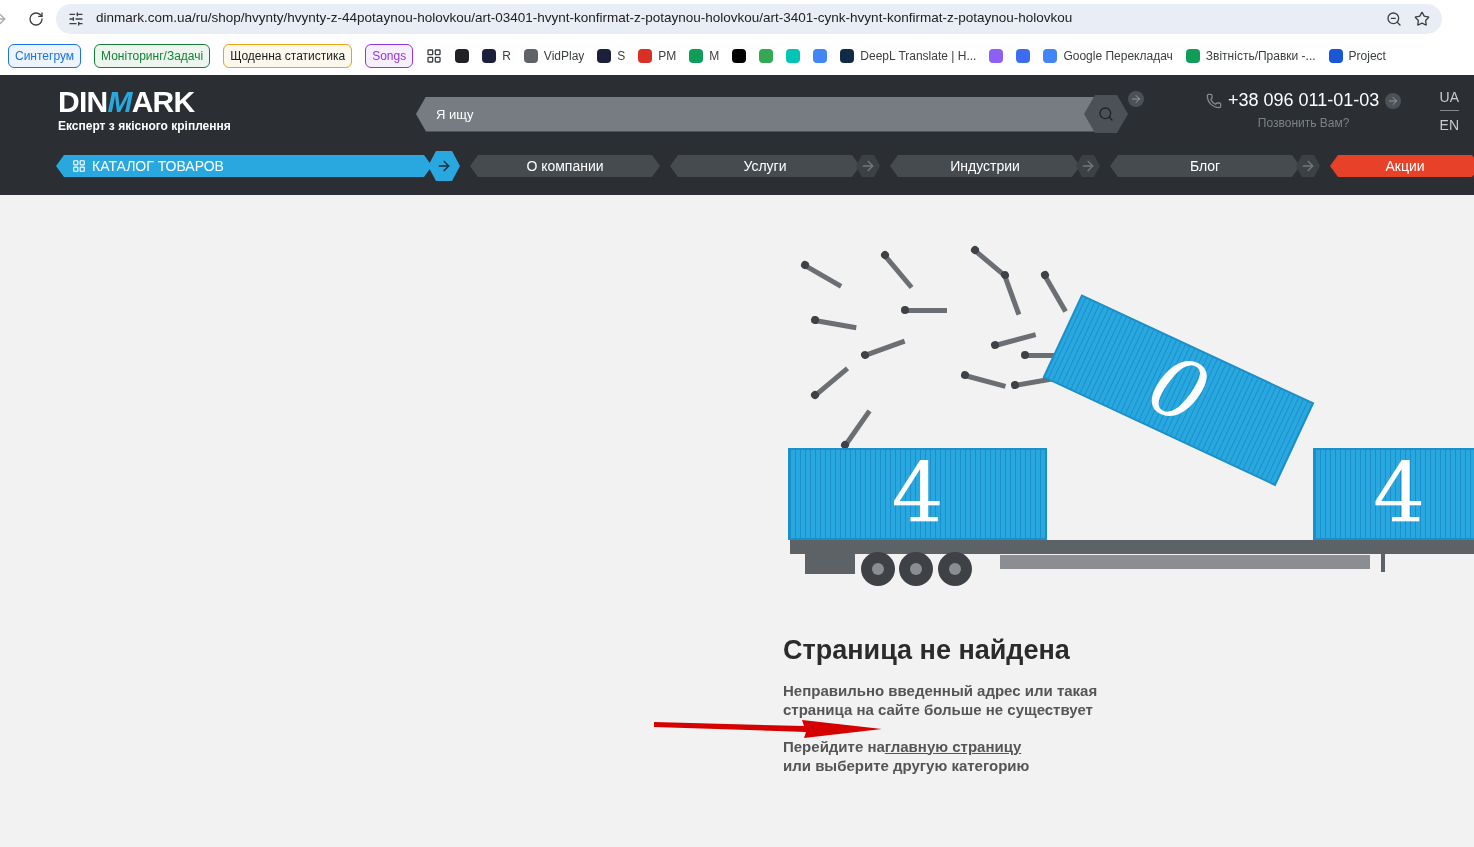 The width and height of the screenshot is (1474, 847). What do you see at coordinates (941, 699) in the screenshot?
I see `error-message: Неправильно введенный адрес или такая страница на сайте больше не существует` at bounding box center [941, 699].